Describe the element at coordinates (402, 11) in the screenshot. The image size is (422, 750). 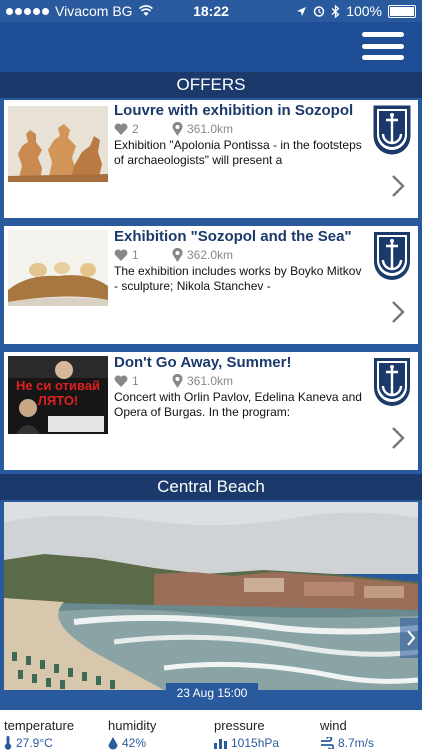
I see `battery-icon` at that location.